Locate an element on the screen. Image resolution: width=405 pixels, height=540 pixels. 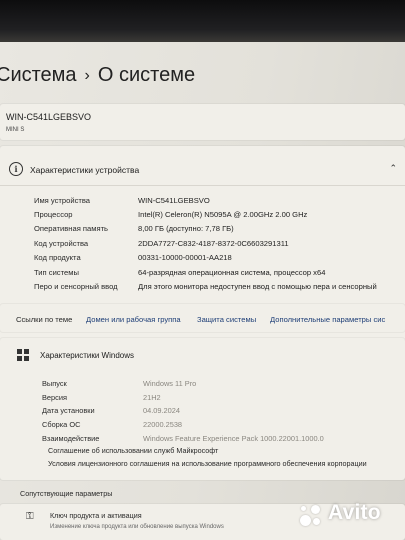
product-key-title: Ключ продукта и активация is located at coordinates (96, 515).